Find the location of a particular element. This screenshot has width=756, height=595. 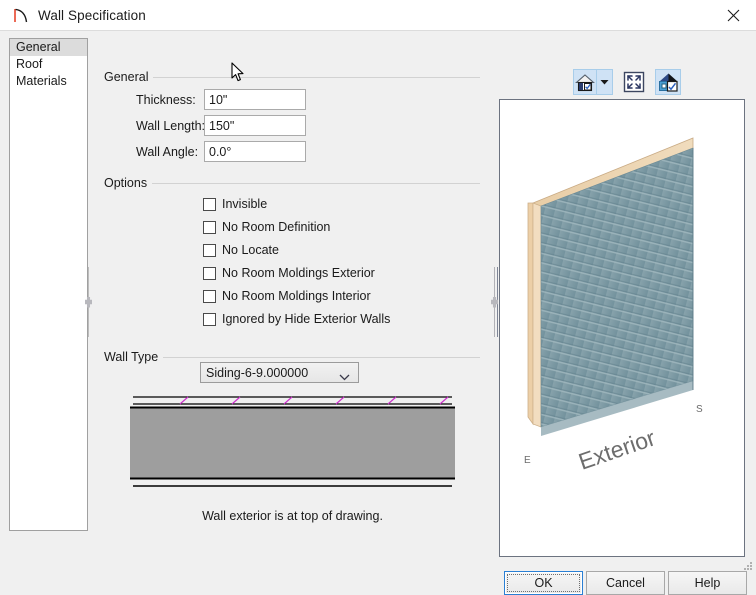

wall-type-select: Siding-6-9.000000 is located at coordinates (279, 372).